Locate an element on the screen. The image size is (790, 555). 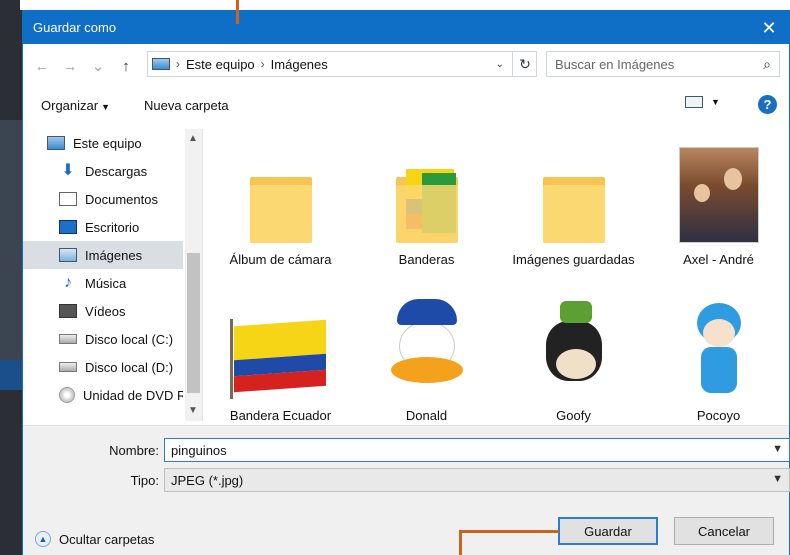
view-options-button: ▼ is located at coordinates (702, 102).